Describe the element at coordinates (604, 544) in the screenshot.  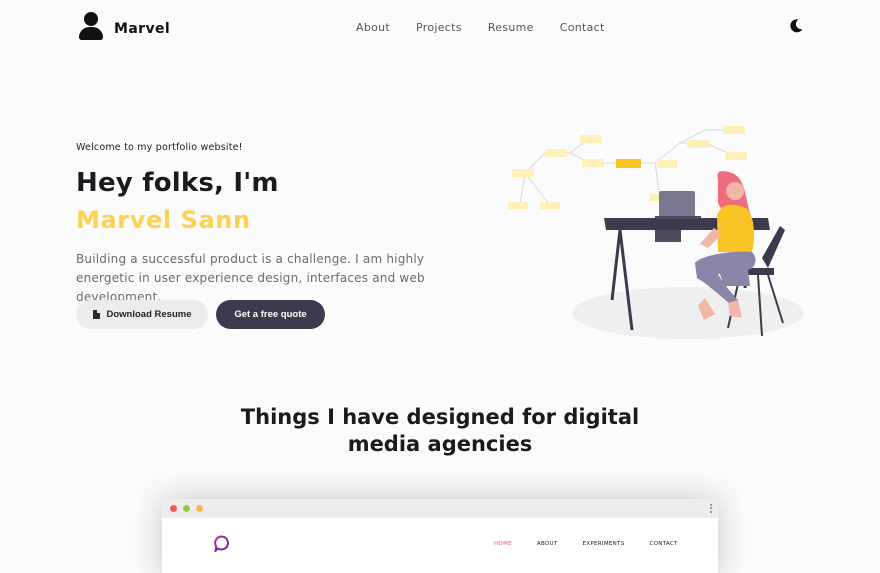
I see `mockup-nav-experiments: EXPERIMENTS` at that location.